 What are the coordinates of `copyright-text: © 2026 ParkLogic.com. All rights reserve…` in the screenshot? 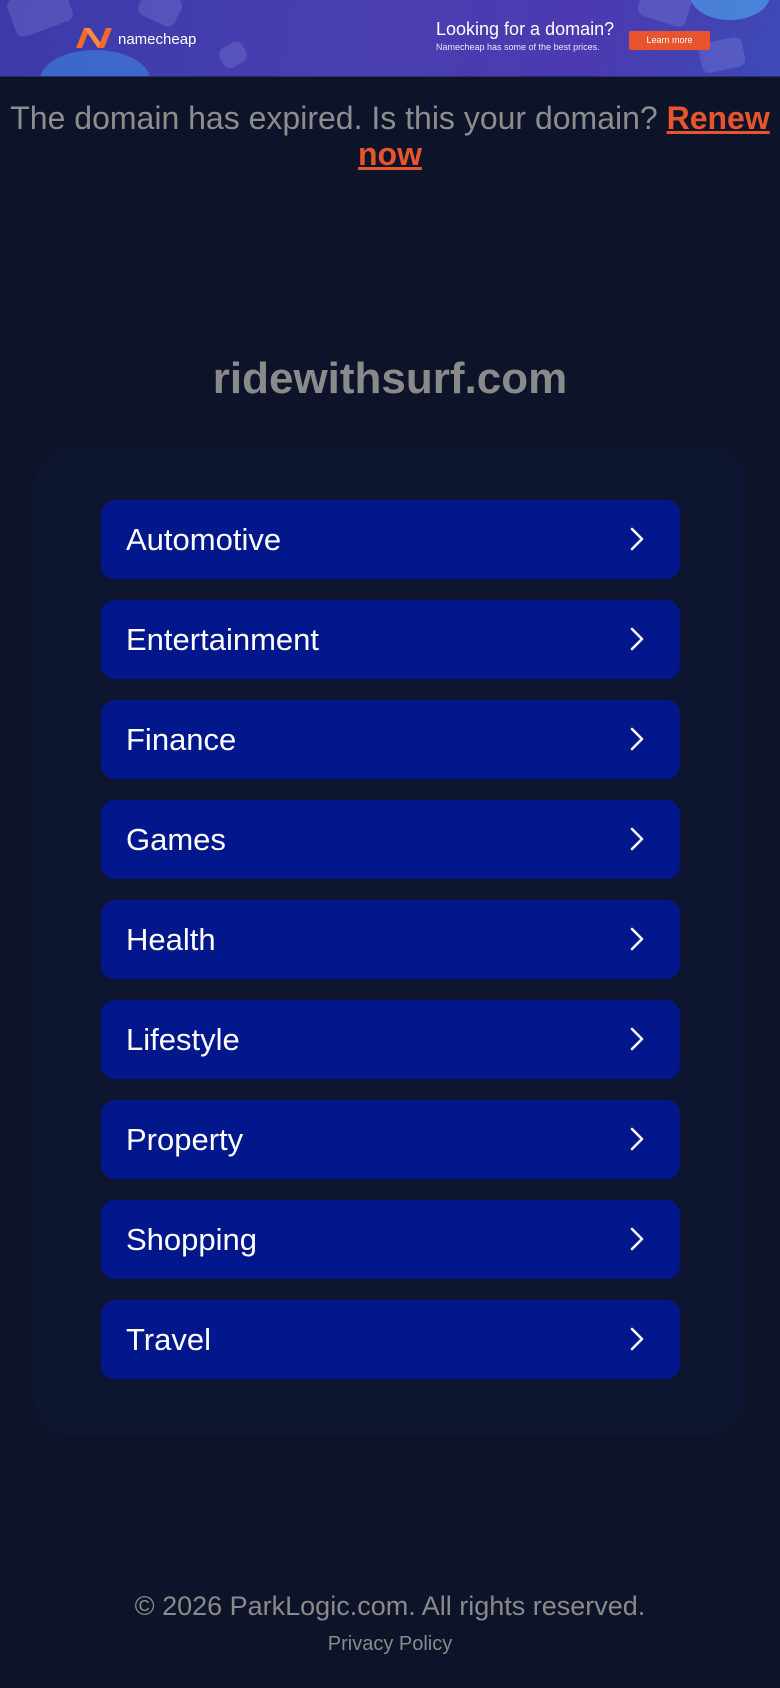 It's located at (390, 1606).